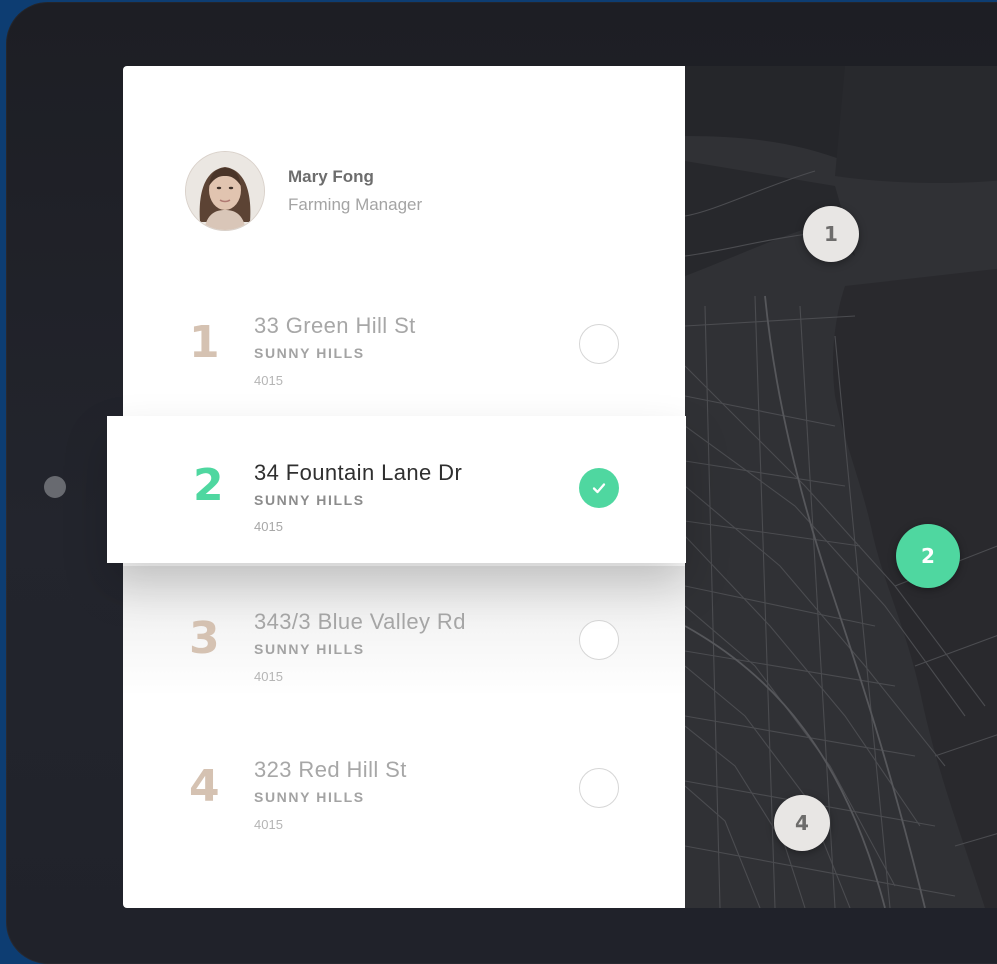 The image size is (997, 964). What do you see at coordinates (358, 472) in the screenshot?
I see `stop-address: 34 Fountain Lane Dr` at bounding box center [358, 472].